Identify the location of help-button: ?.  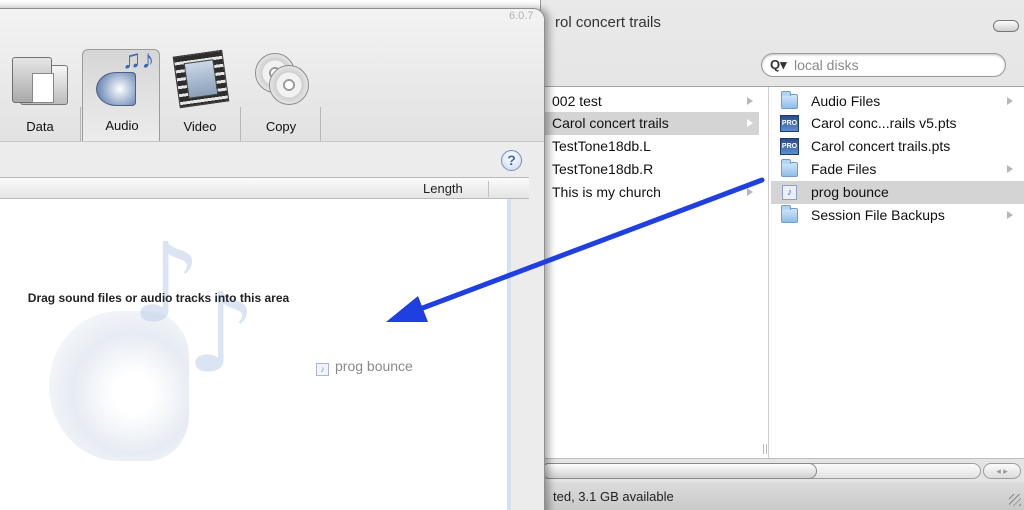
(511, 160).